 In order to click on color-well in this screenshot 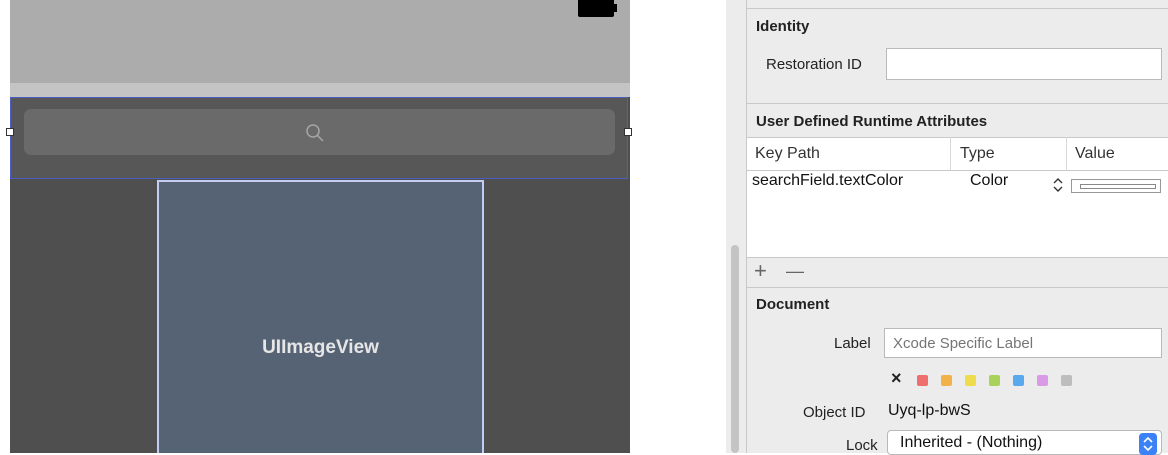, I will do `click(1116, 186)`.